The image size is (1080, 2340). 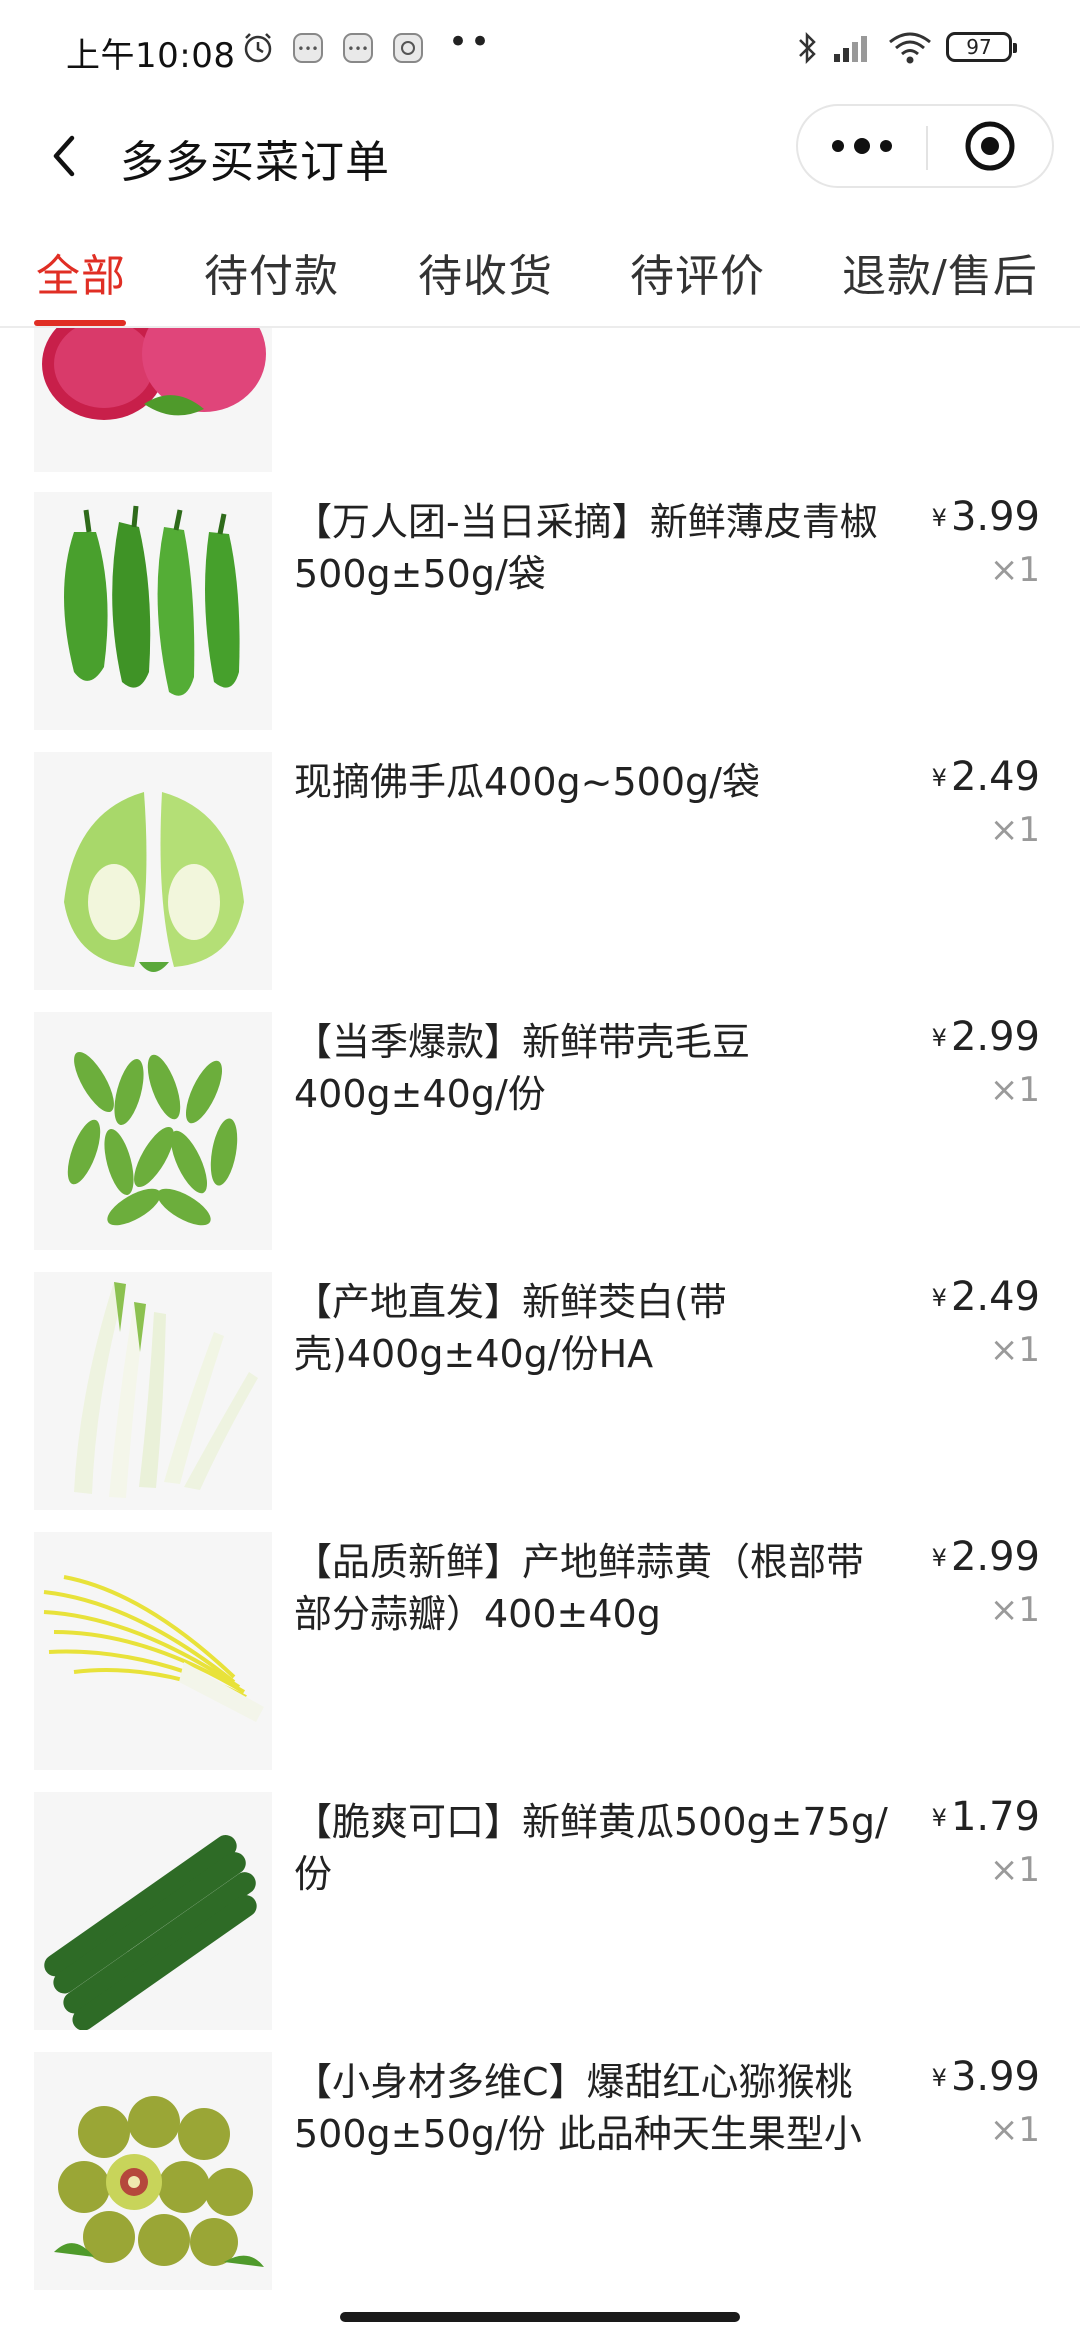 What do you see at coordinates (153, 1391) in the screenshot?
I see `product-image-water-bamboo` at bounding box center [153, 1391].